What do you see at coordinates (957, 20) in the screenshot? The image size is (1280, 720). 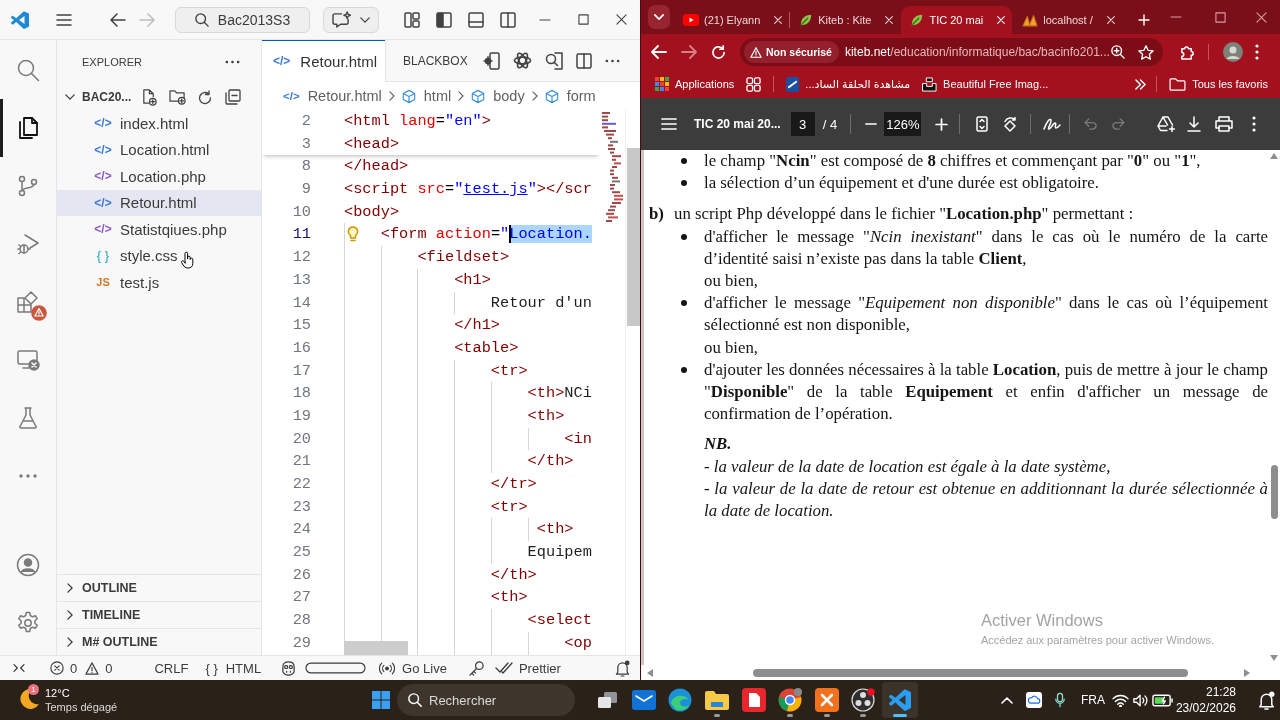 I see `browser-tab: TIC 20 mai` at bounding box center [957, 20].